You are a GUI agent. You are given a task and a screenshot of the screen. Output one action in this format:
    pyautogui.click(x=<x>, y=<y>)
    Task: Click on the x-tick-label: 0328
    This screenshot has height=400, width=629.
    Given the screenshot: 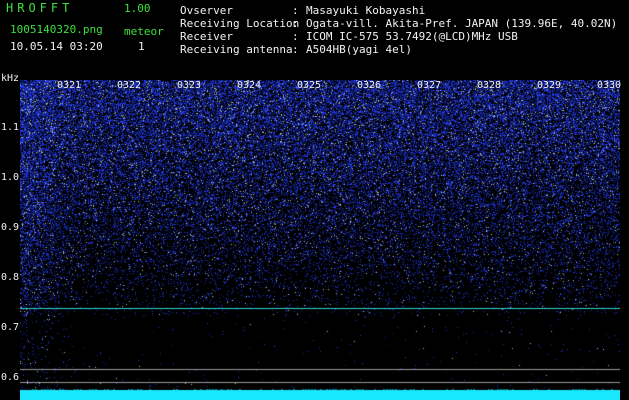 What is the action you would take?
    pyautogui.click(x=489, y=85)
    